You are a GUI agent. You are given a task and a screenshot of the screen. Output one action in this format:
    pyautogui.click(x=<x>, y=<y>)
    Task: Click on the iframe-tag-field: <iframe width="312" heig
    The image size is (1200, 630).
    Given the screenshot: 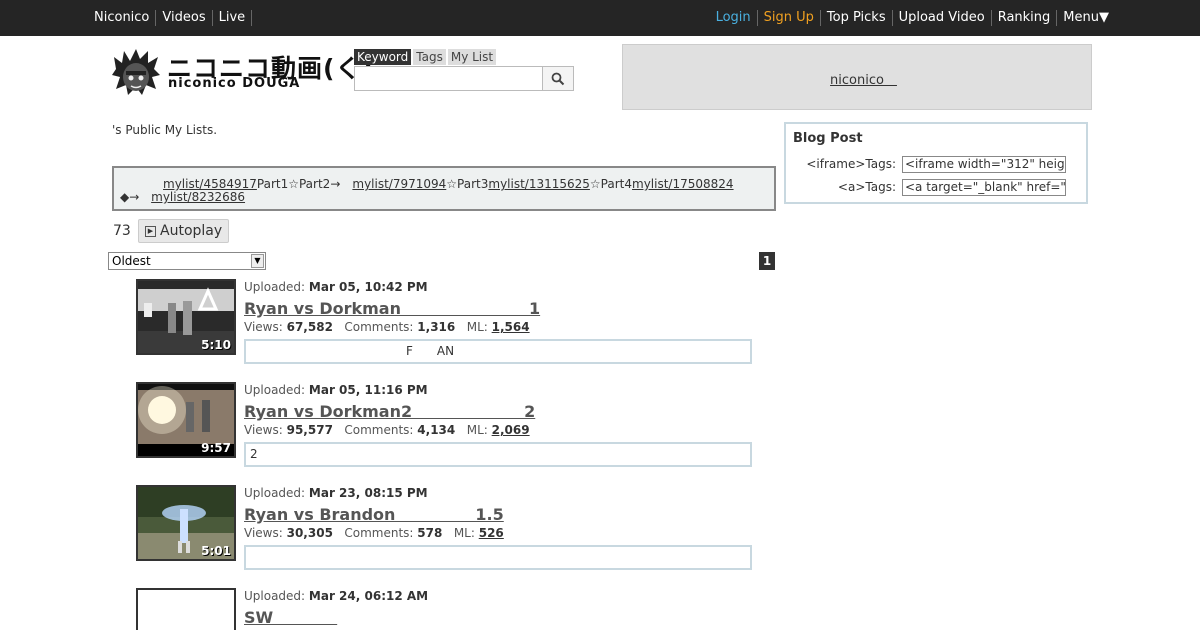 What is the action you would take?
    pyautogui.click(x=984, y=164)
    